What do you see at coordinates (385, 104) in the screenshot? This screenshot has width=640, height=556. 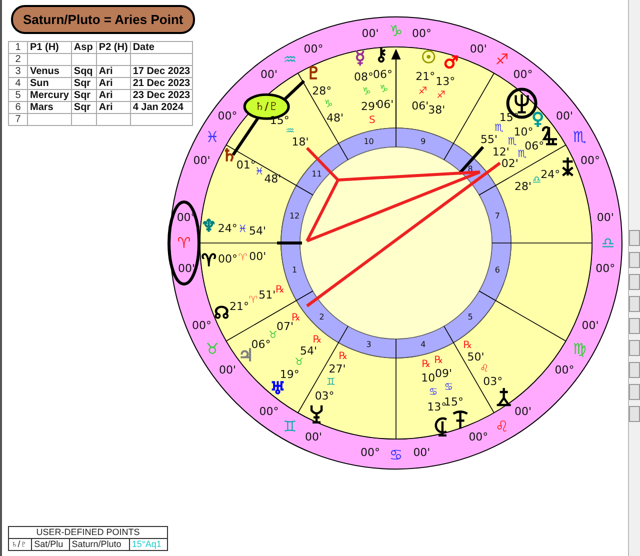 I see `planet-minute: 06'` at bounding box center [385, 104].